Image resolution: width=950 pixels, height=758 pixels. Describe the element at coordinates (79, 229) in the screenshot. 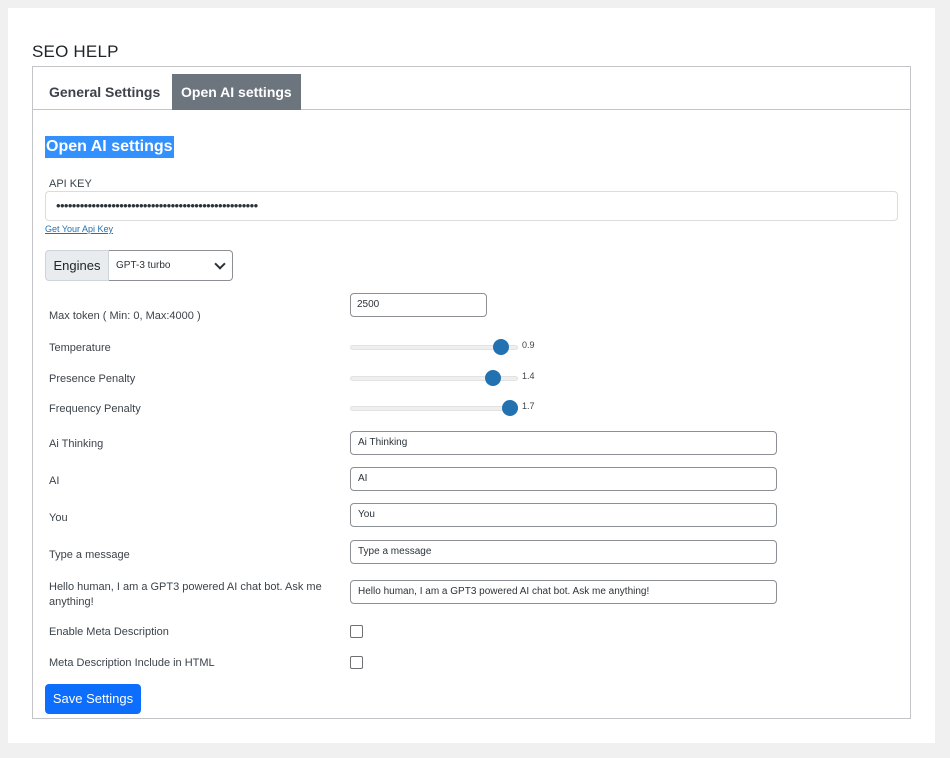

I see `get-api-key-link: Get Your Api Key` at that location.